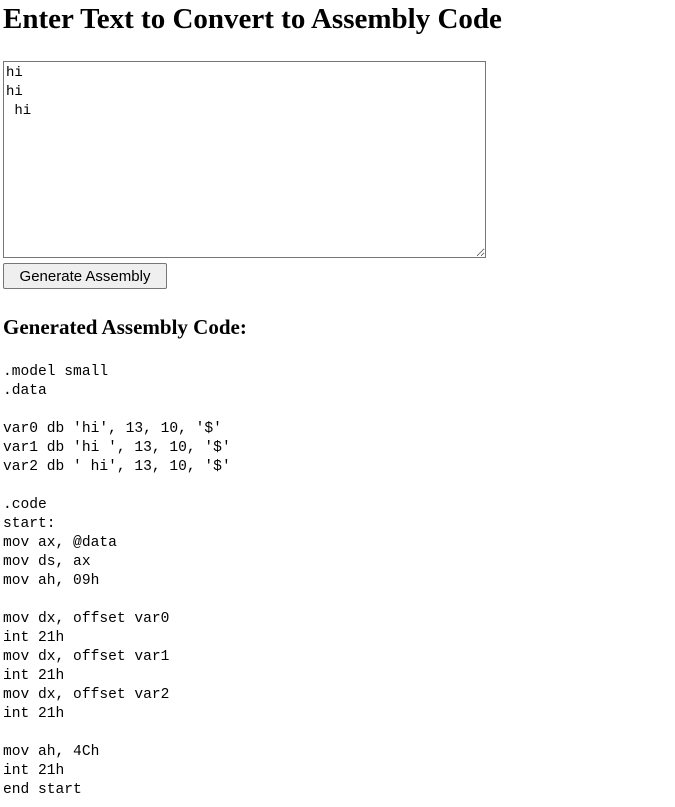 The width and height of the screenshot is (675, 807). Describe the element at coordinates (125, 327) in the screenshot. I see `output-heading: Generated Assembly Code:` at that location.